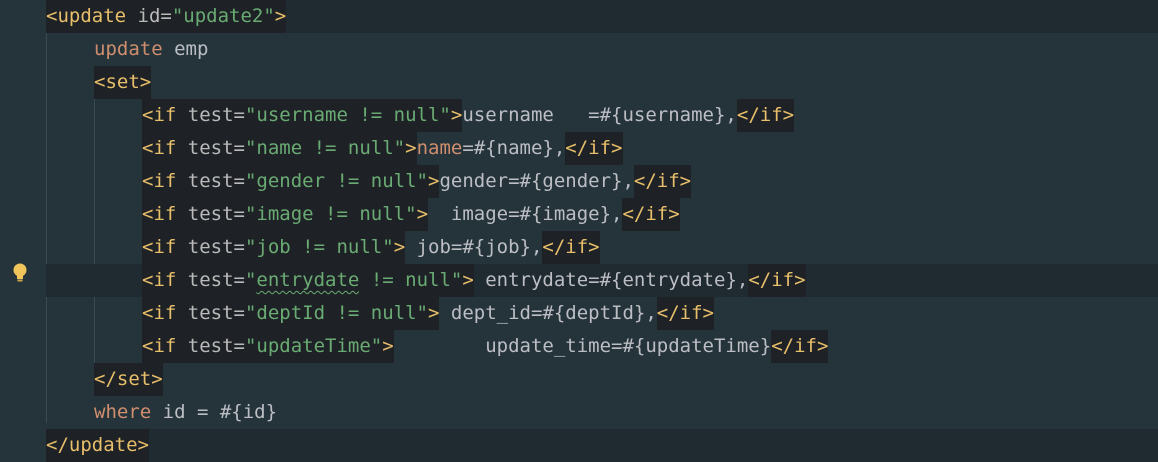 This screenshot has width=1158, height=462. I want to click on code-line: <if test="job != null"> job=#{job},</if>, so click(602, 247).